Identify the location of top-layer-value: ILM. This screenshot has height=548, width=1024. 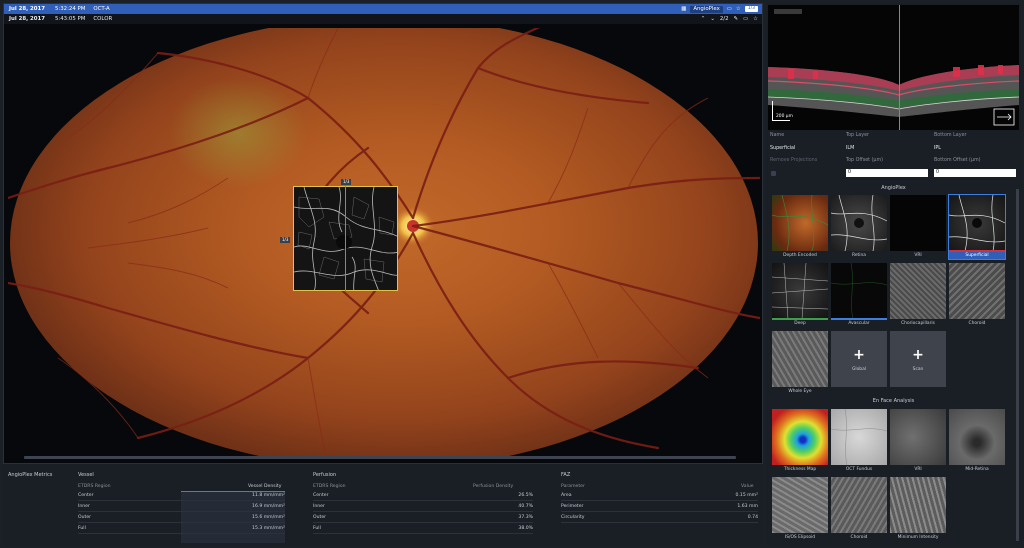
(850, 148).